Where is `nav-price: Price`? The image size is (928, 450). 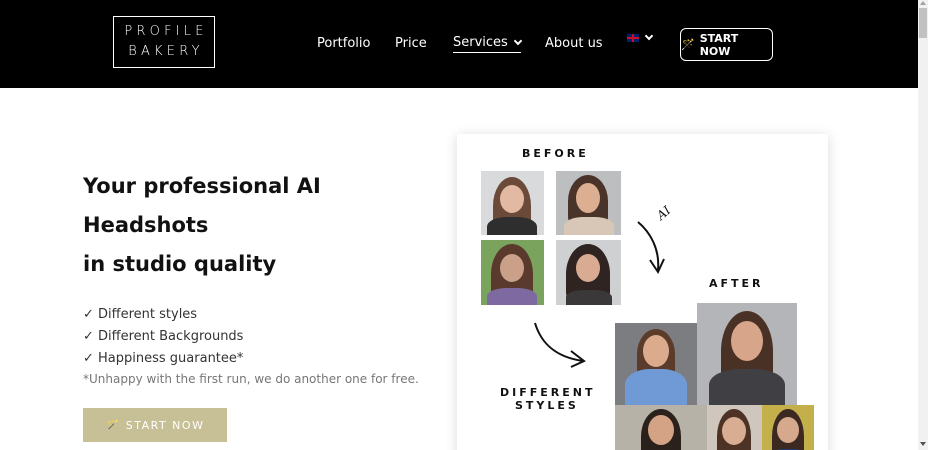
nav-price: Price is located at coordinates (411, 44).